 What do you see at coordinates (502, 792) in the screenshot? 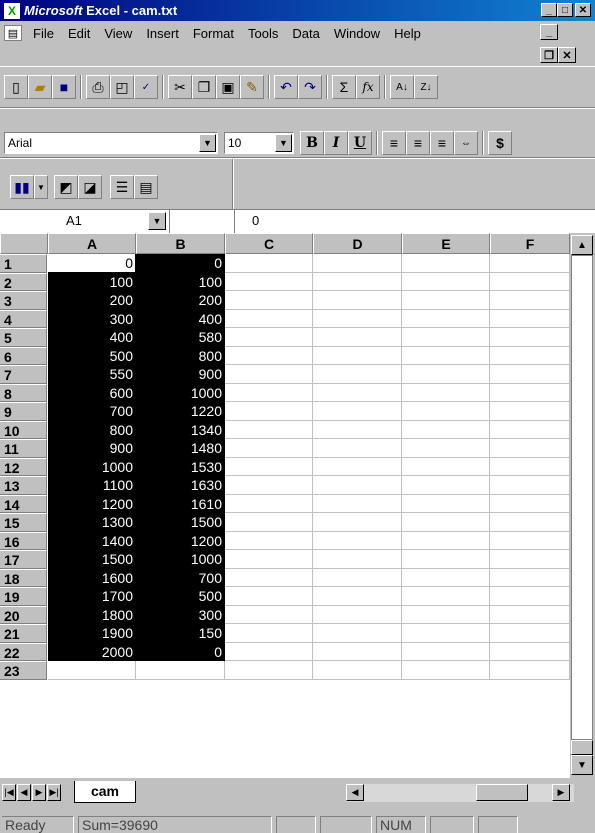
I see `hscroll-thumb` at bounding box center [502, 792].